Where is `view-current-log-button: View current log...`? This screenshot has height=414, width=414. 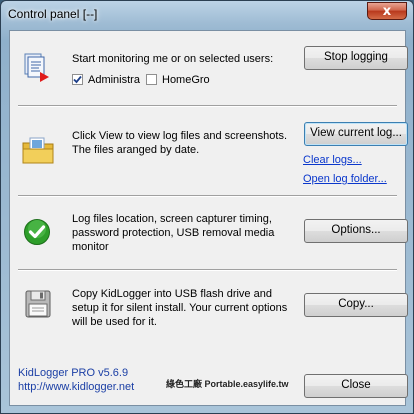 view-current-log-button: View current log... is located at coordinates (356, 134).